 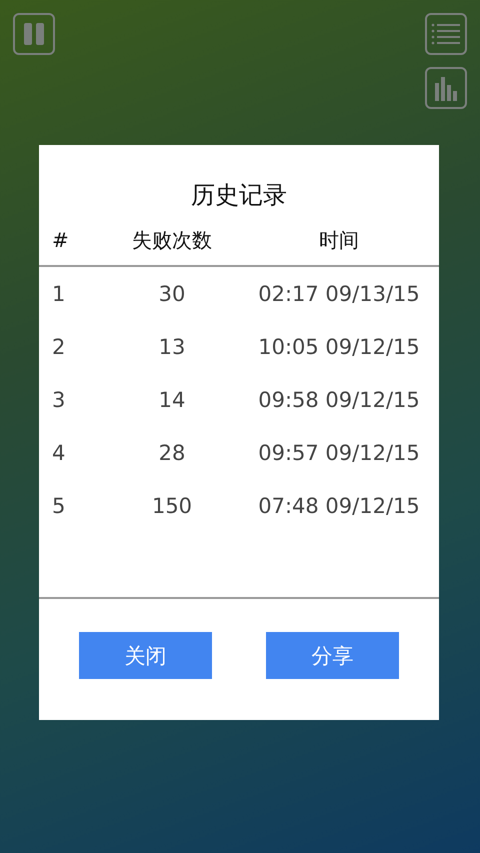 I want to click on table-cell-text: 150, so click(x=172, y=506).